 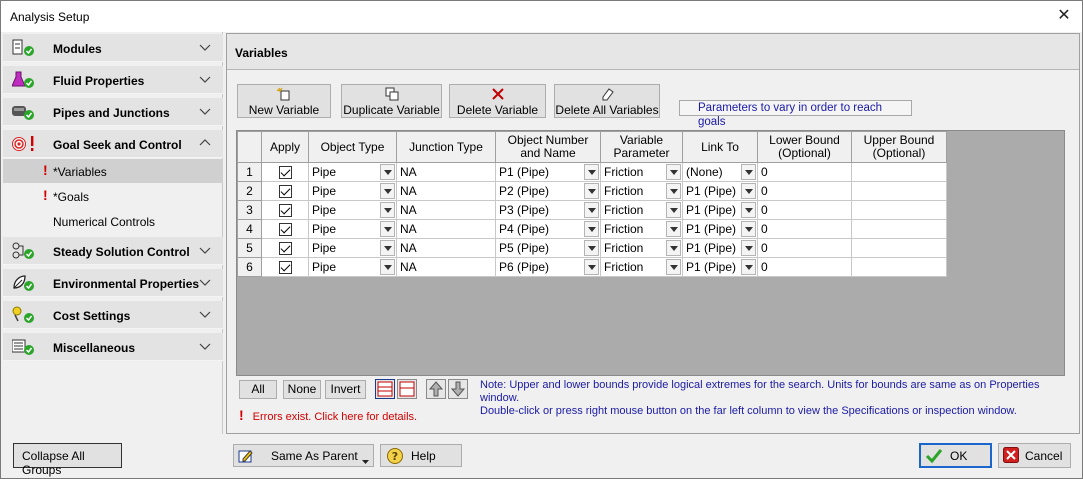 I want to click on close-icon: ✕, so click(x=1064, y=16).